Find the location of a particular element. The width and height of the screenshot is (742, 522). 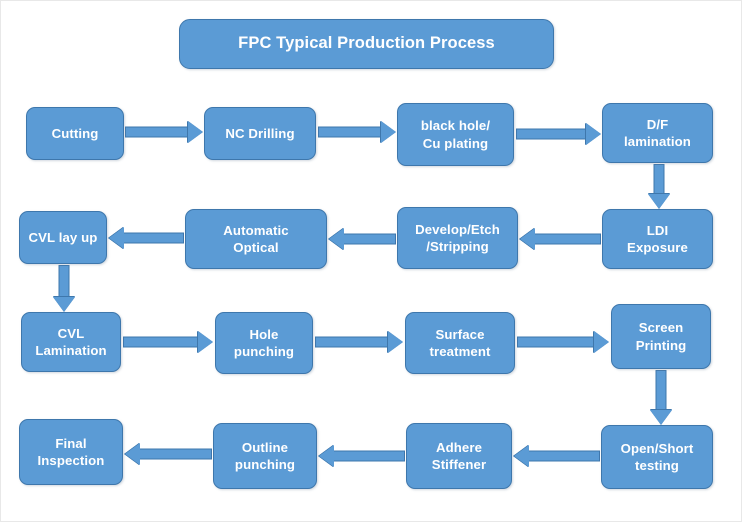

process-node-label: Open/Short testing is located at coordinates (657, 456).